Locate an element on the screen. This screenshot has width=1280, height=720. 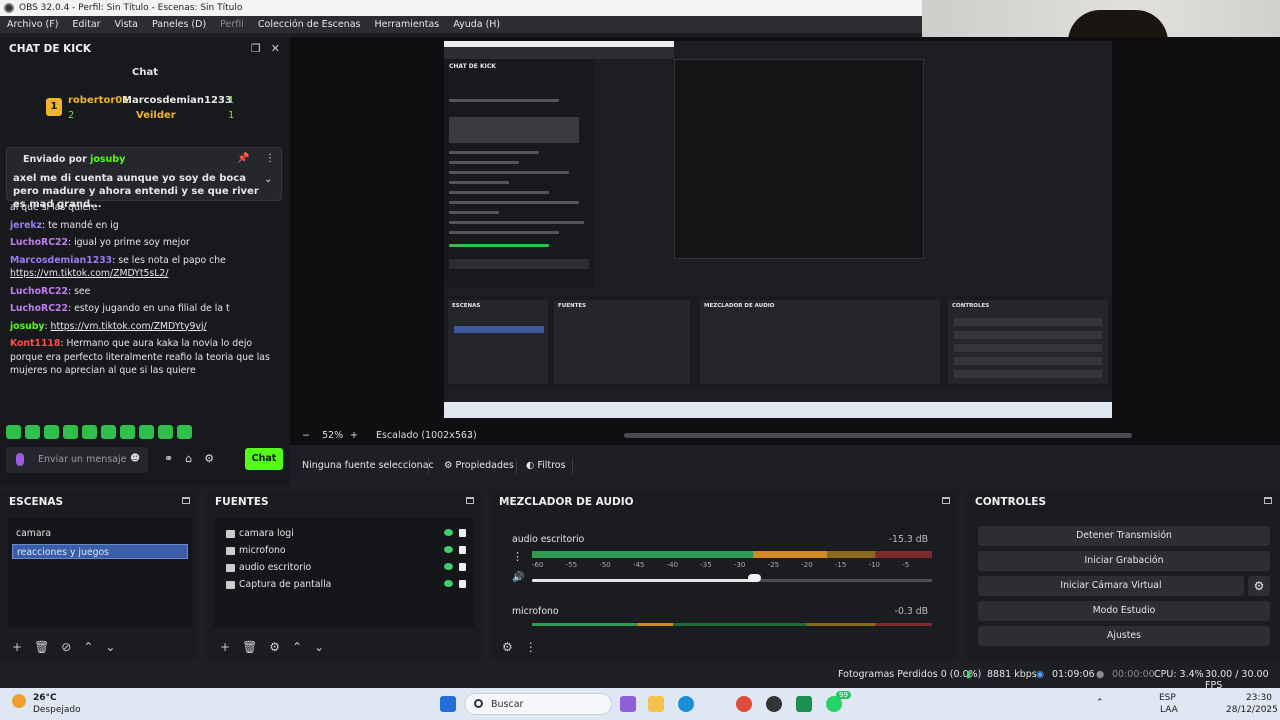
add-scene-button: + is located at coordinates (17, 647).